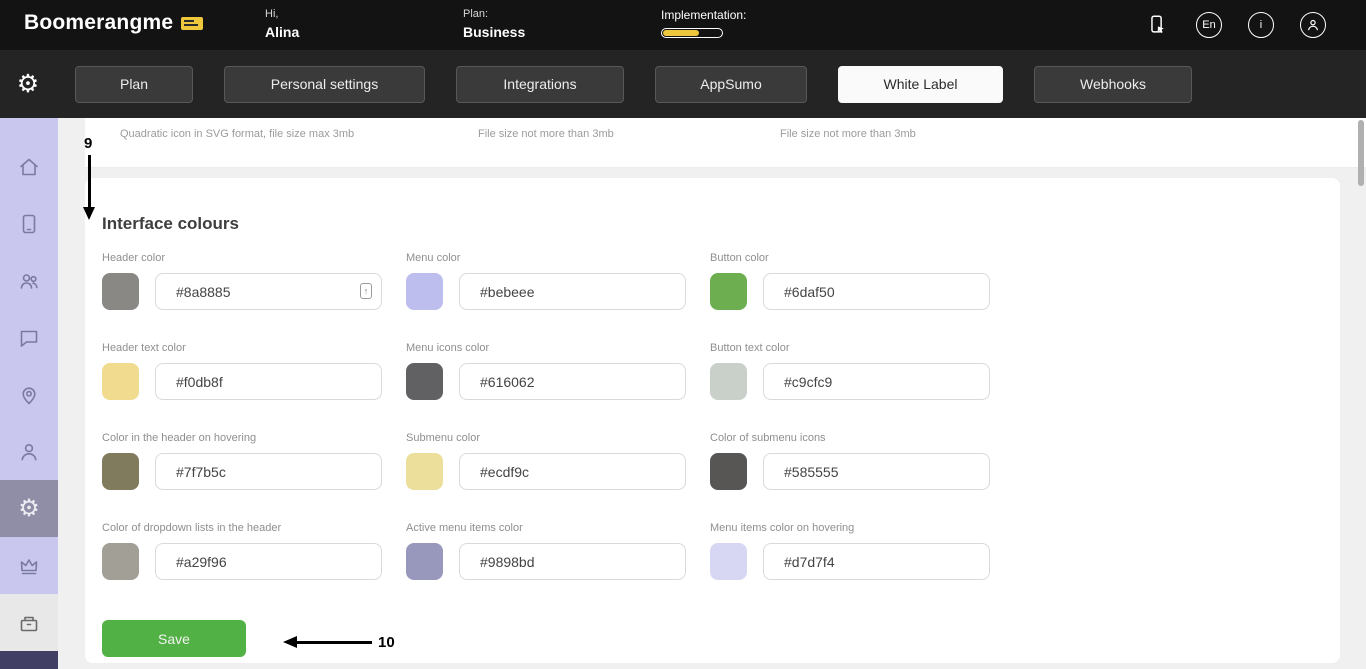 Image resolution: width=1366 pixels, height=669 pixels. Describe the element at coordinates (433, 258) in the screenshot. I see `color-field-label: Menu color` at that location.